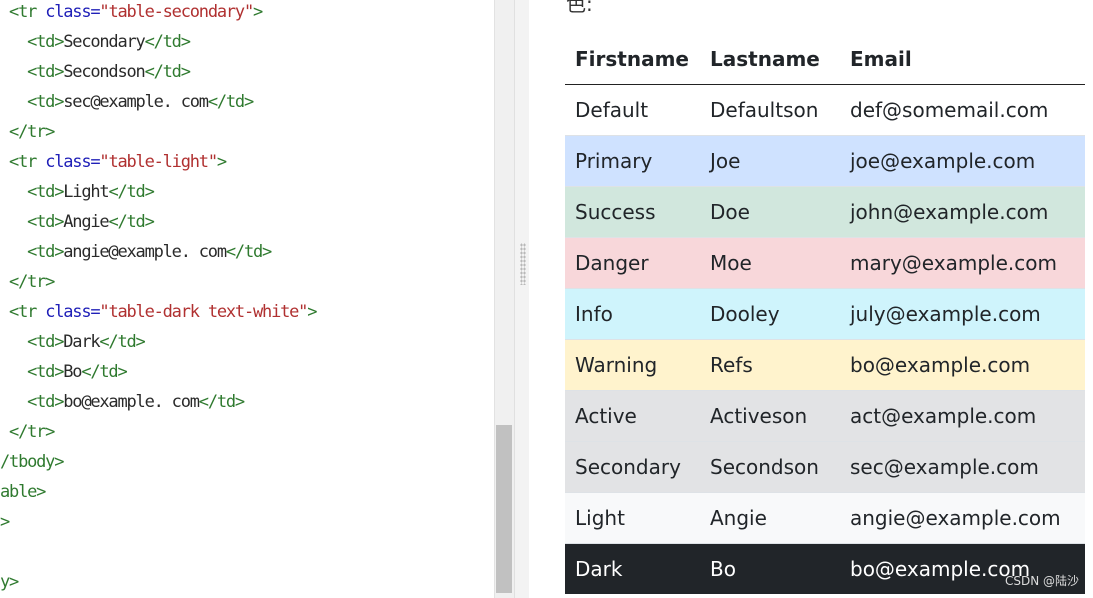 This screenshot has width=1093, height=598. I want to click on cell-email: mary@example.com, so click(962, 263).